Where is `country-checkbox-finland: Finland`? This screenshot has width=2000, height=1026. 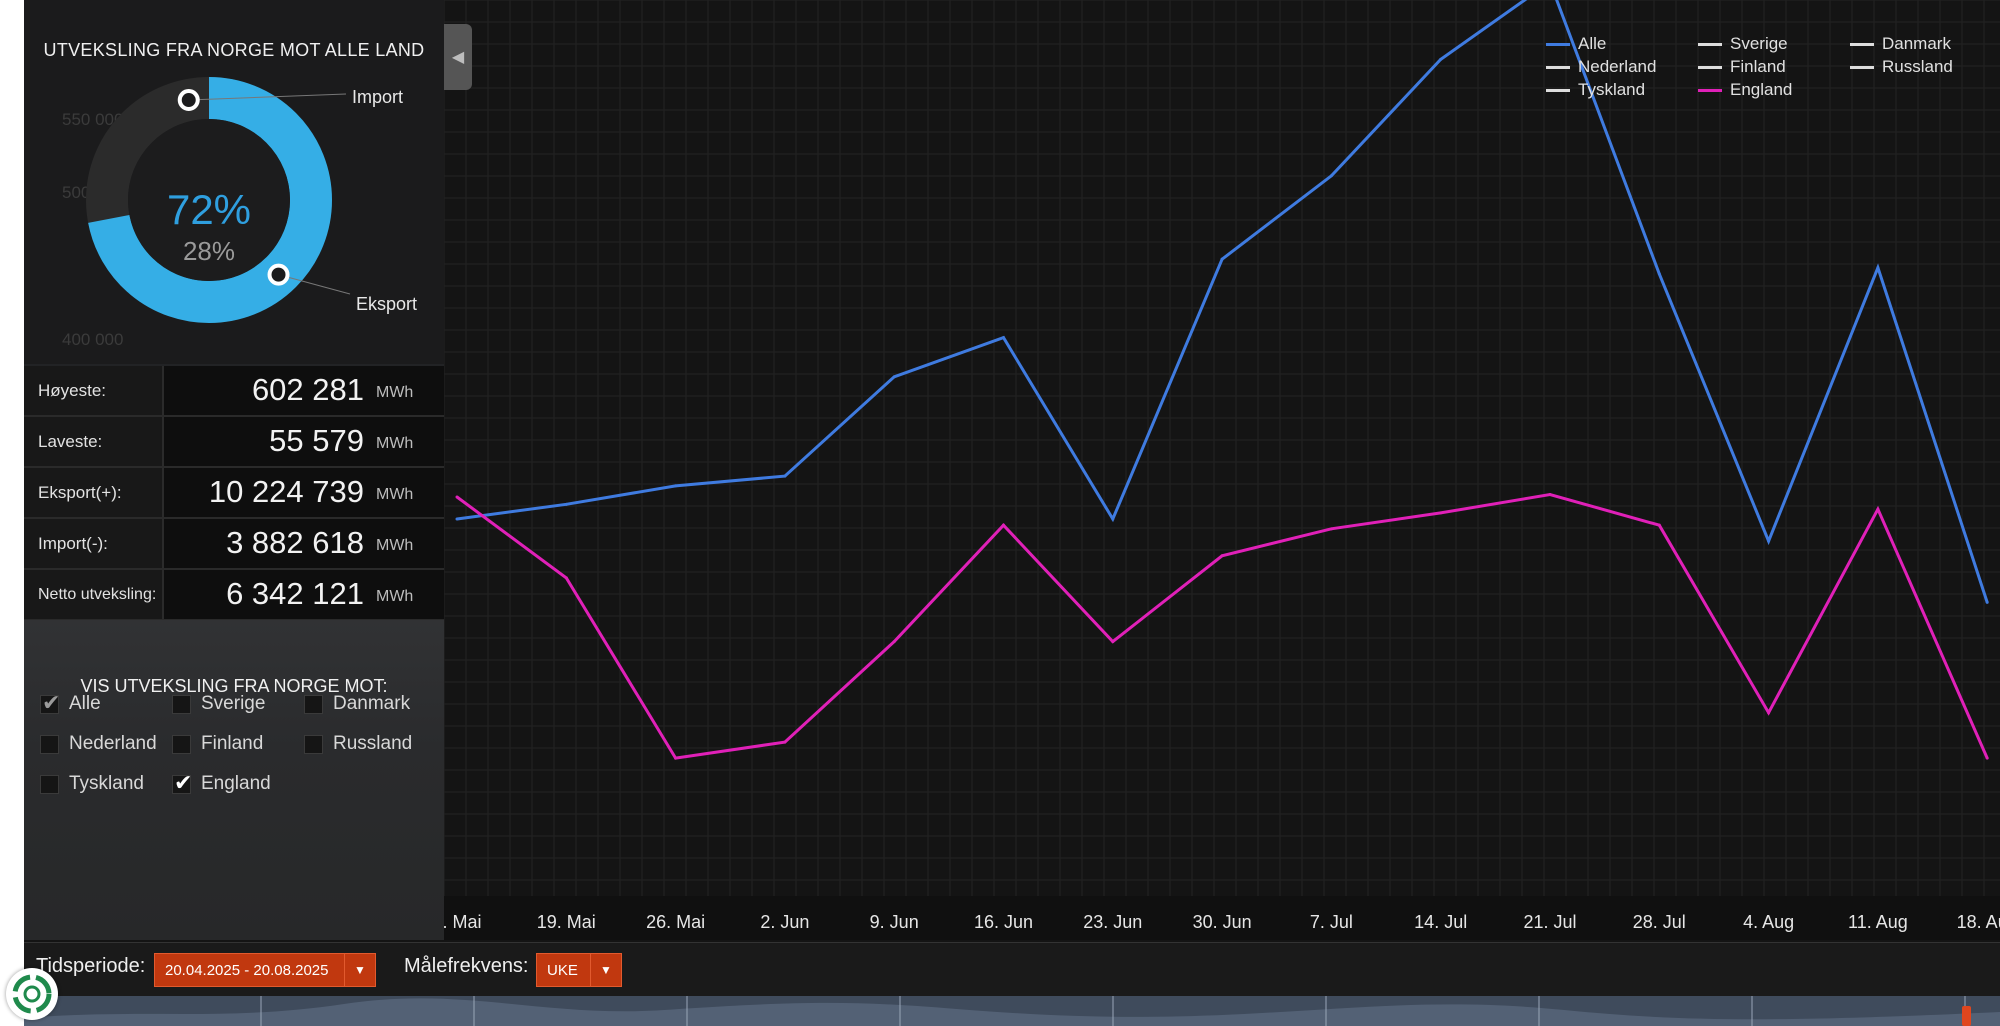
country-checkbox-finland: Finland is located at coordinates (217, 744).